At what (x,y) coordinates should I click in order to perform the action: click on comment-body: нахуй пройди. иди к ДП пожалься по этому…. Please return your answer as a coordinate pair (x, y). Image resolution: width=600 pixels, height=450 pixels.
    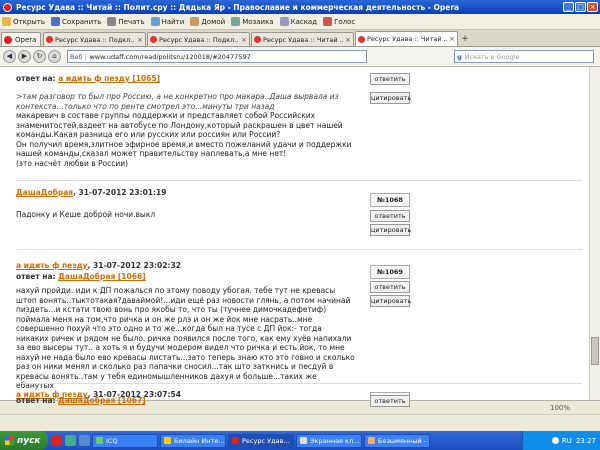
    Looking at the image, I should click on (185, 338).